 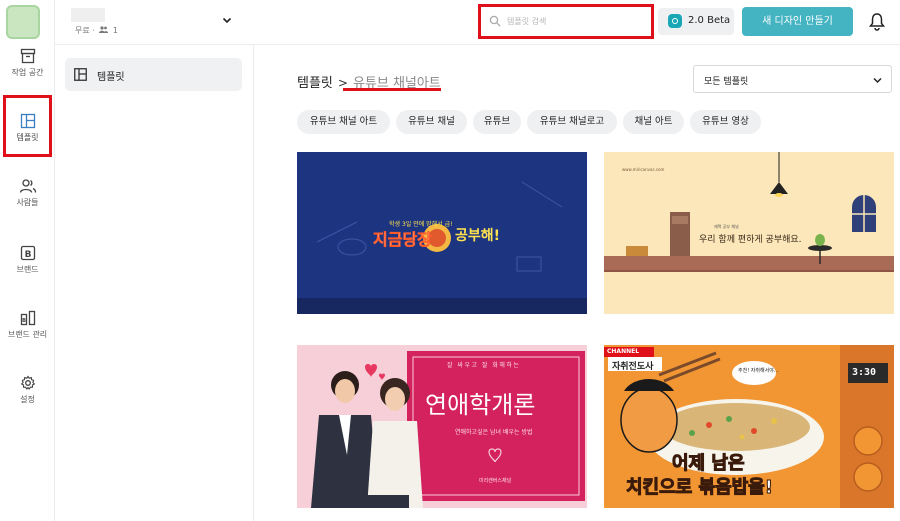 What do you see at coordinates (726, 82) in the screenshot?
I see `filter-value: 모든 템플릿` at bounding box center [726, 82].